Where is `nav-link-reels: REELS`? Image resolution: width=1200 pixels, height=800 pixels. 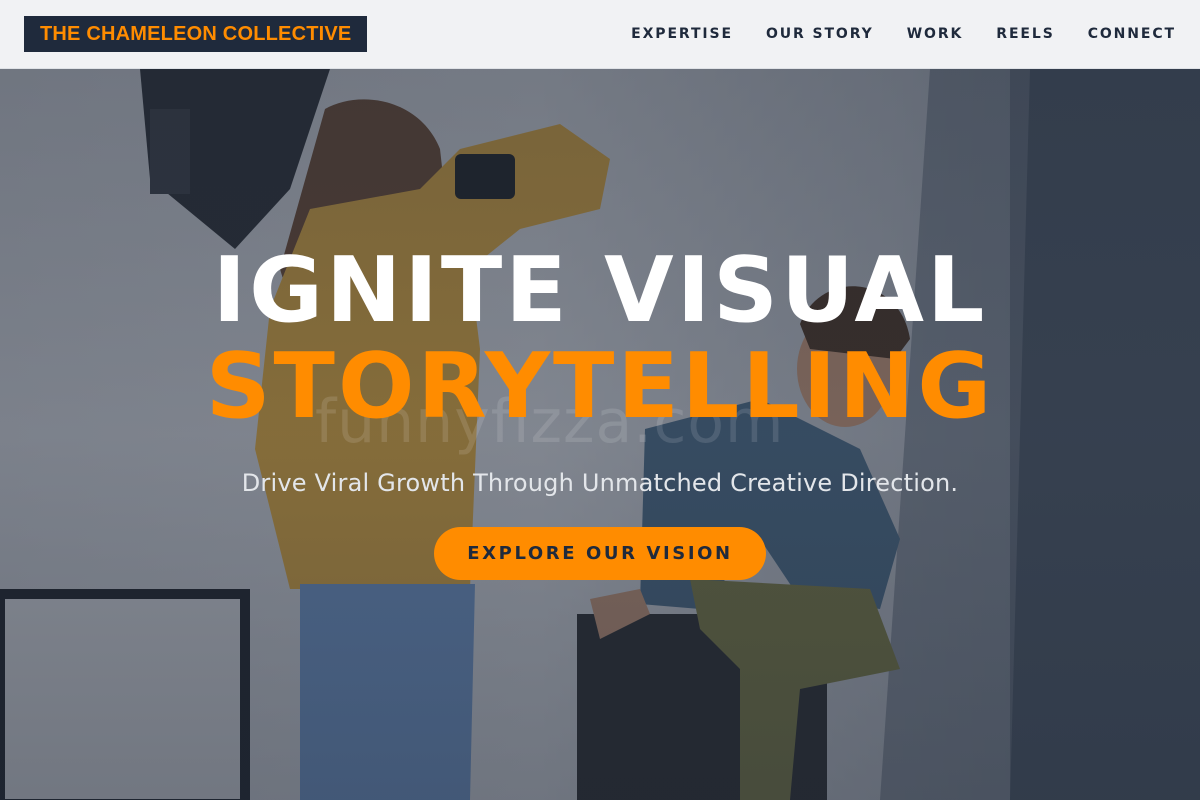
nav-link-reels: REELS is located at coordinates (1025, 34).